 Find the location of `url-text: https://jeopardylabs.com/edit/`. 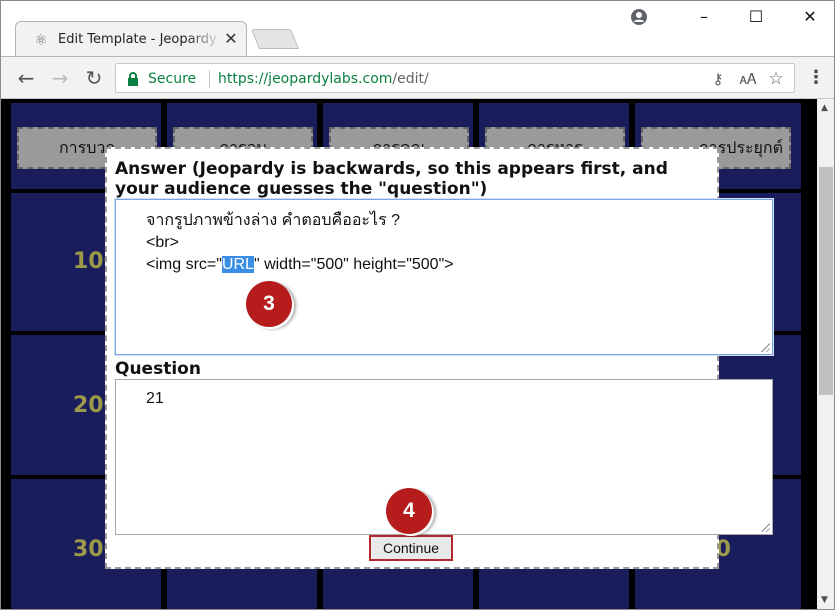

url-text: https://jeopardylabs.com/edit/ is located at coordinates (323, 79).